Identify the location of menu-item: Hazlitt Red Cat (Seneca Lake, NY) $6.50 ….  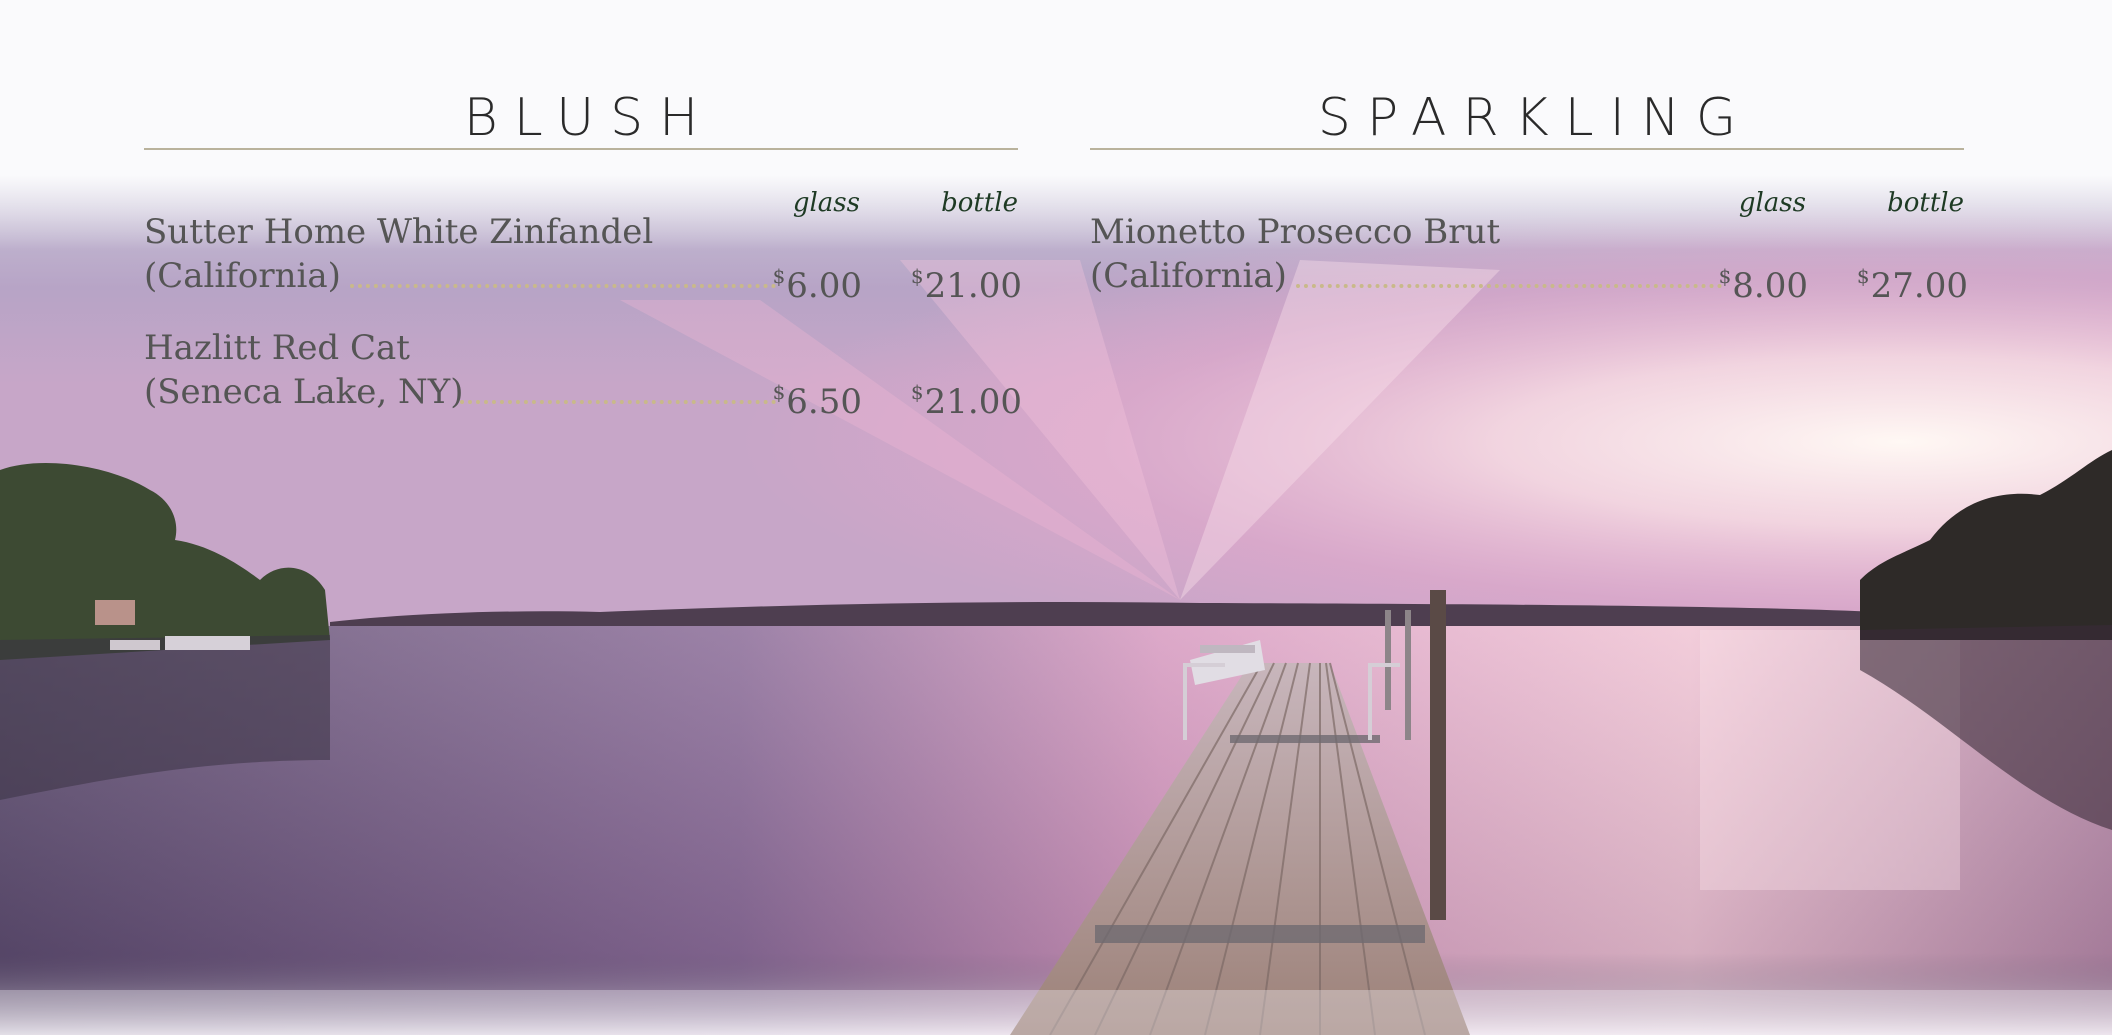
(583, 384).